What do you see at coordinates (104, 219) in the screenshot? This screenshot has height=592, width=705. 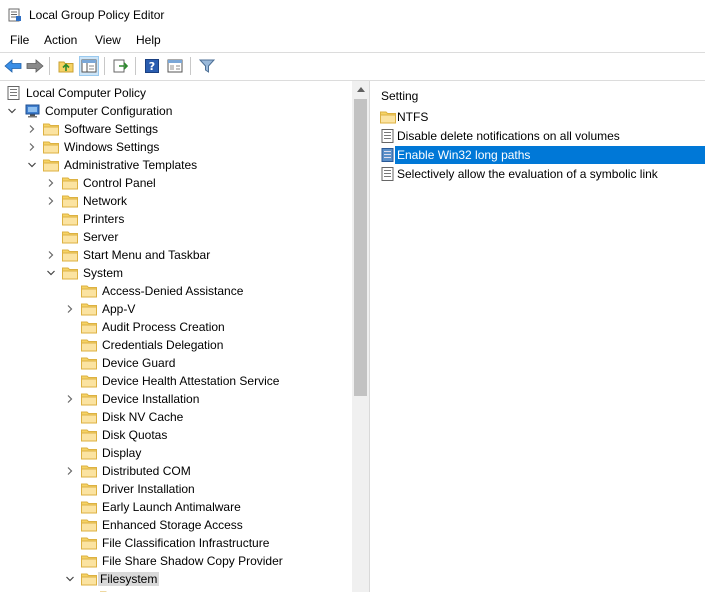 I see `tree-item-label: Printers` at bounding box center [104, 219].